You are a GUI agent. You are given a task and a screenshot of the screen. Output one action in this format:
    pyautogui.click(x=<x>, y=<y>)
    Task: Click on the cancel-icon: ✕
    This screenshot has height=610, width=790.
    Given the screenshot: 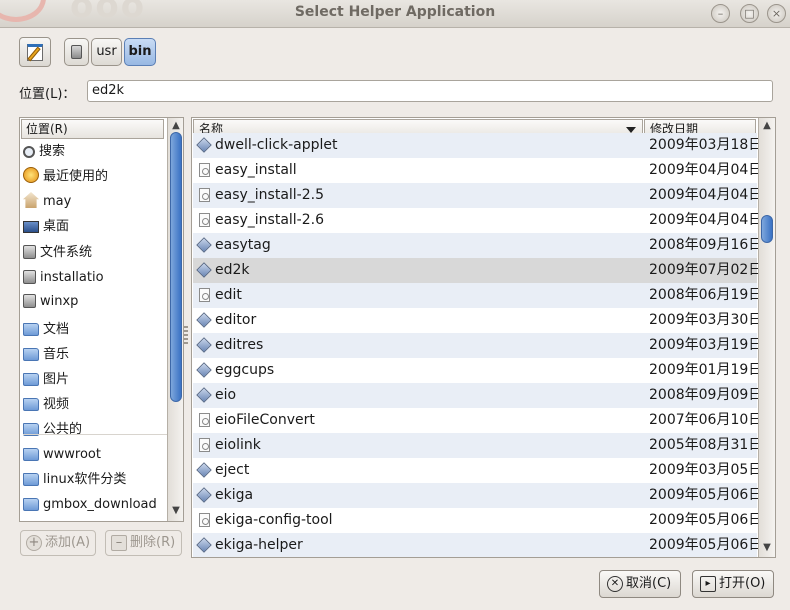 What is the action you would take?
    pyautogui.click(x=615, y=584)
    